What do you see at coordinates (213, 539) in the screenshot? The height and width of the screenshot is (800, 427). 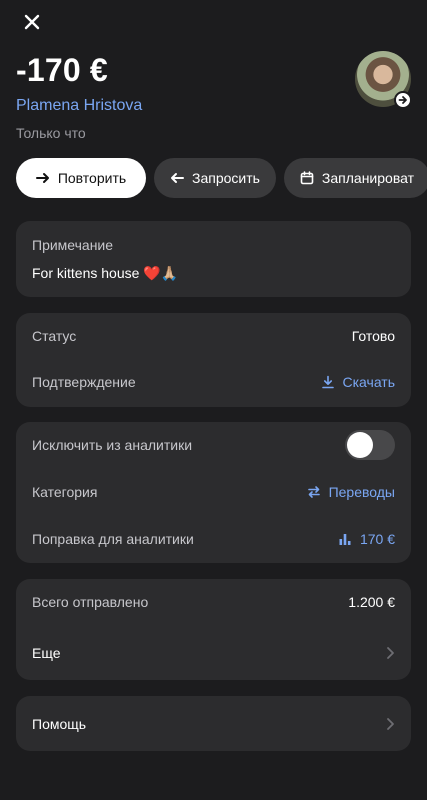 I see `adjustment-row: Поправка для аналитики 170 €` at bounding box center [213, 539].